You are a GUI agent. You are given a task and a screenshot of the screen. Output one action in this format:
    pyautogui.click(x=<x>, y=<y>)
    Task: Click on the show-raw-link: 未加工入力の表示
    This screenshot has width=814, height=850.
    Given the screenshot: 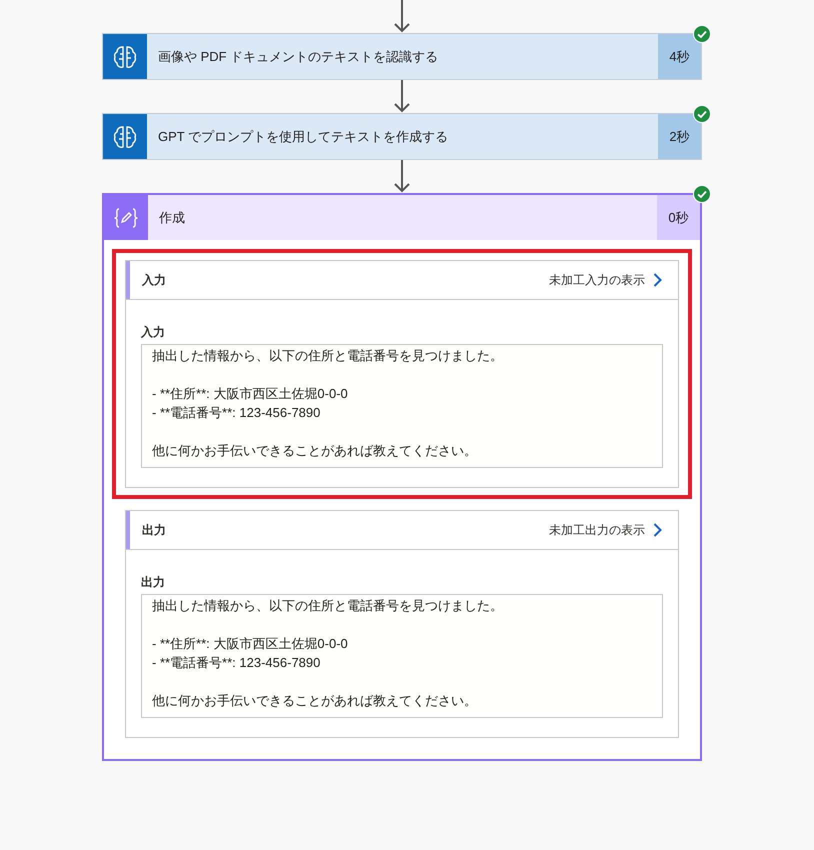 What is the action you would take?
    pyautogui.click(x=605, y=280)
    